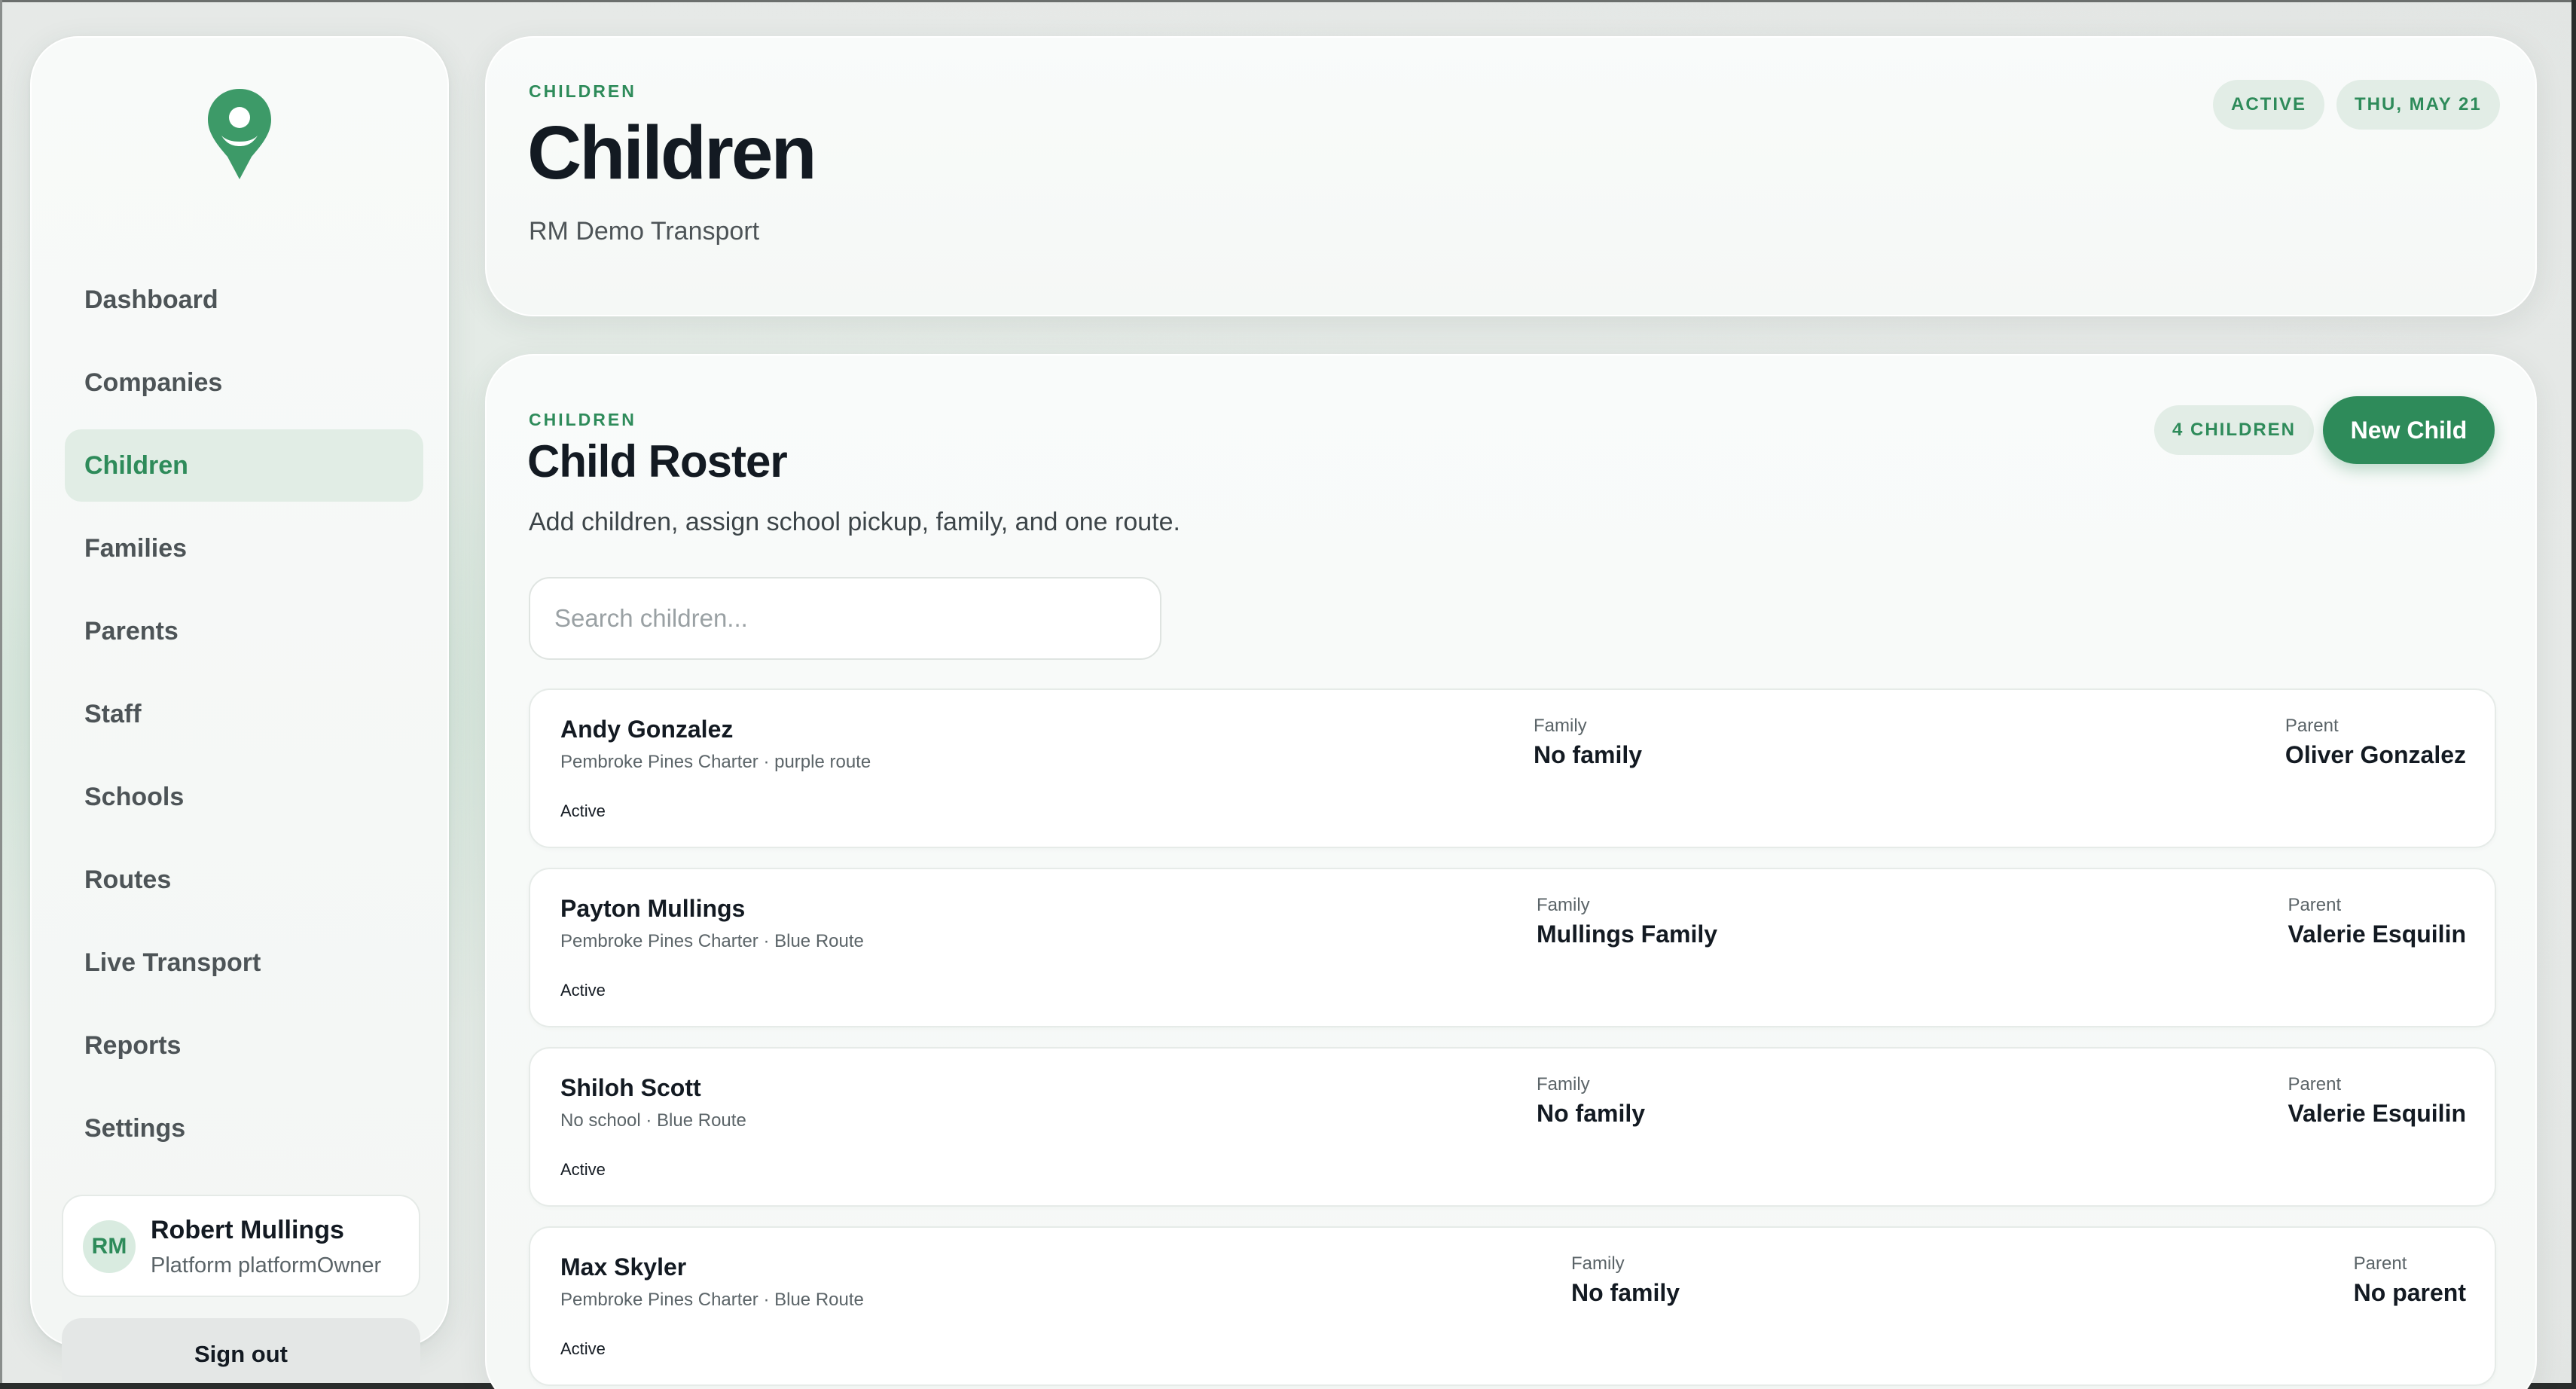 This screenshot has height=1389, width=2576. What do you see at coordinates (624, 1267) in the screenshot?
I see `child-name: Max Skyler` at bounding box center [624, 1267].